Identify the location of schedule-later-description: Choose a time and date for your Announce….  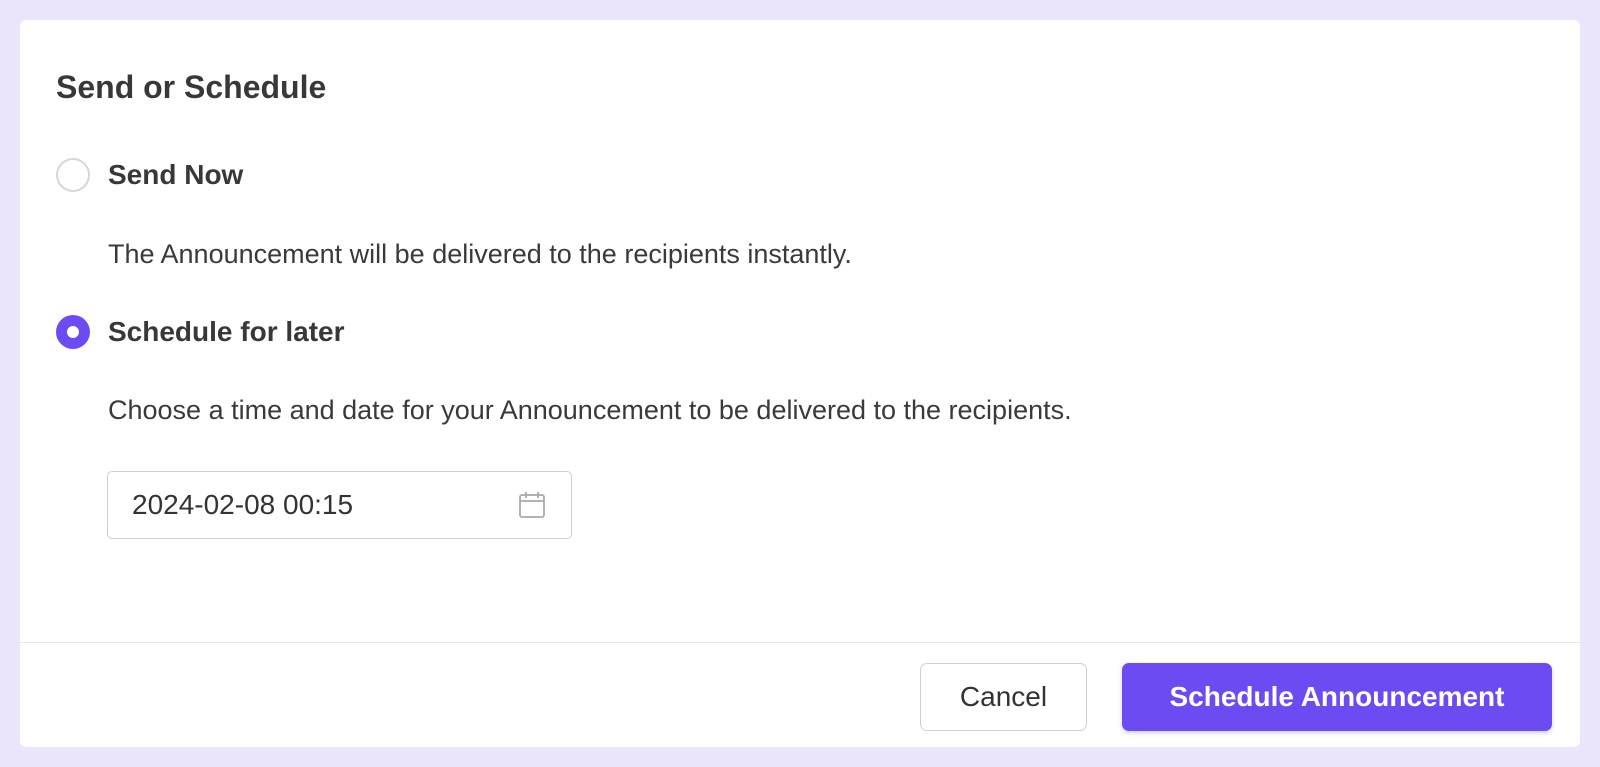
(590, 410).